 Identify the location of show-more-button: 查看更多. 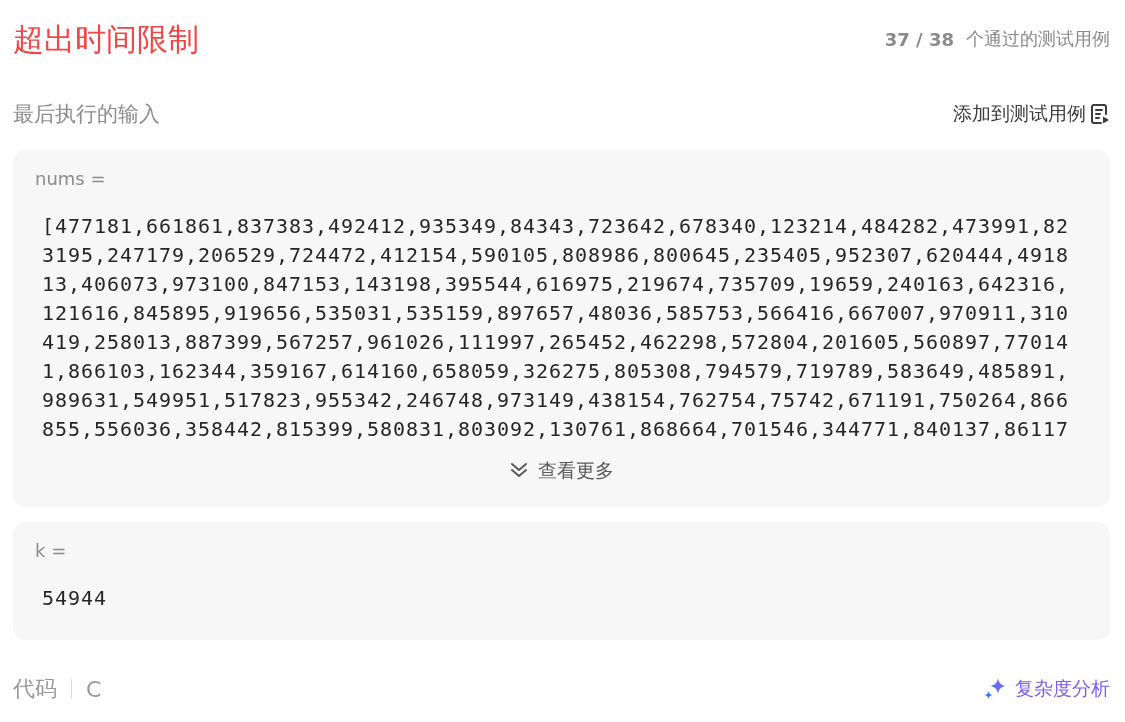
(561, 470).